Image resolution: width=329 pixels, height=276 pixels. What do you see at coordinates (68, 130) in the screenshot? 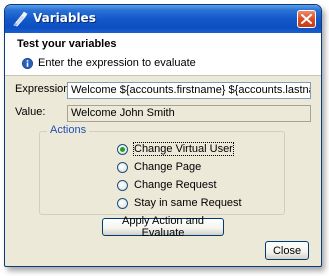
I see `actions-legend: Actions` at bounding box center [68, 130].